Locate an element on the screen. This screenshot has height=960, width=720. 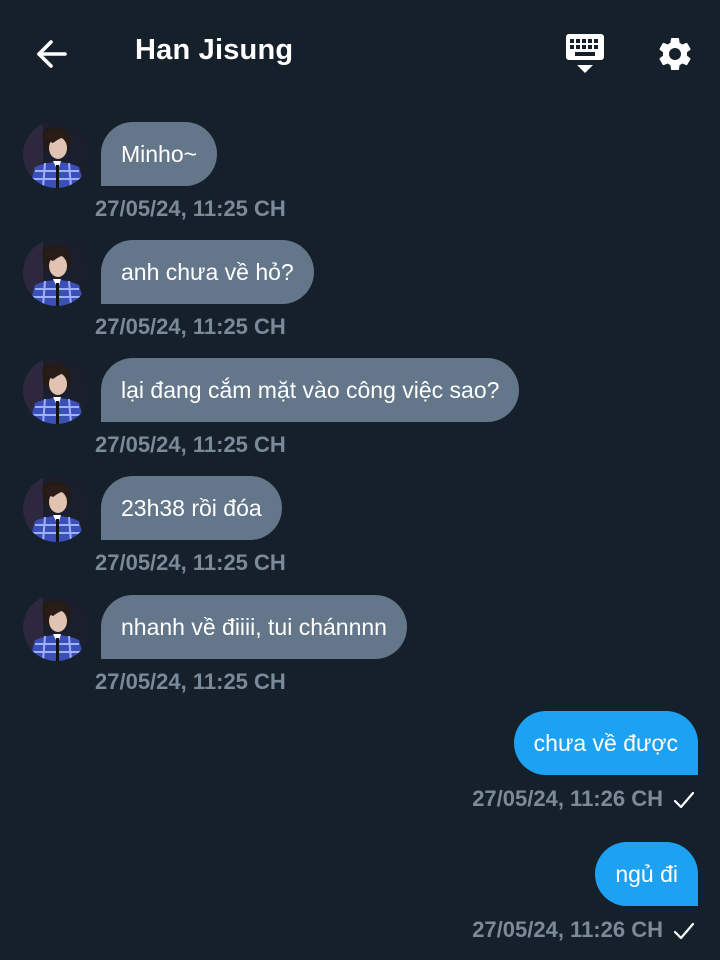
message-bubble-outgoing: ngủ đi is located at coordinates (646, 874).